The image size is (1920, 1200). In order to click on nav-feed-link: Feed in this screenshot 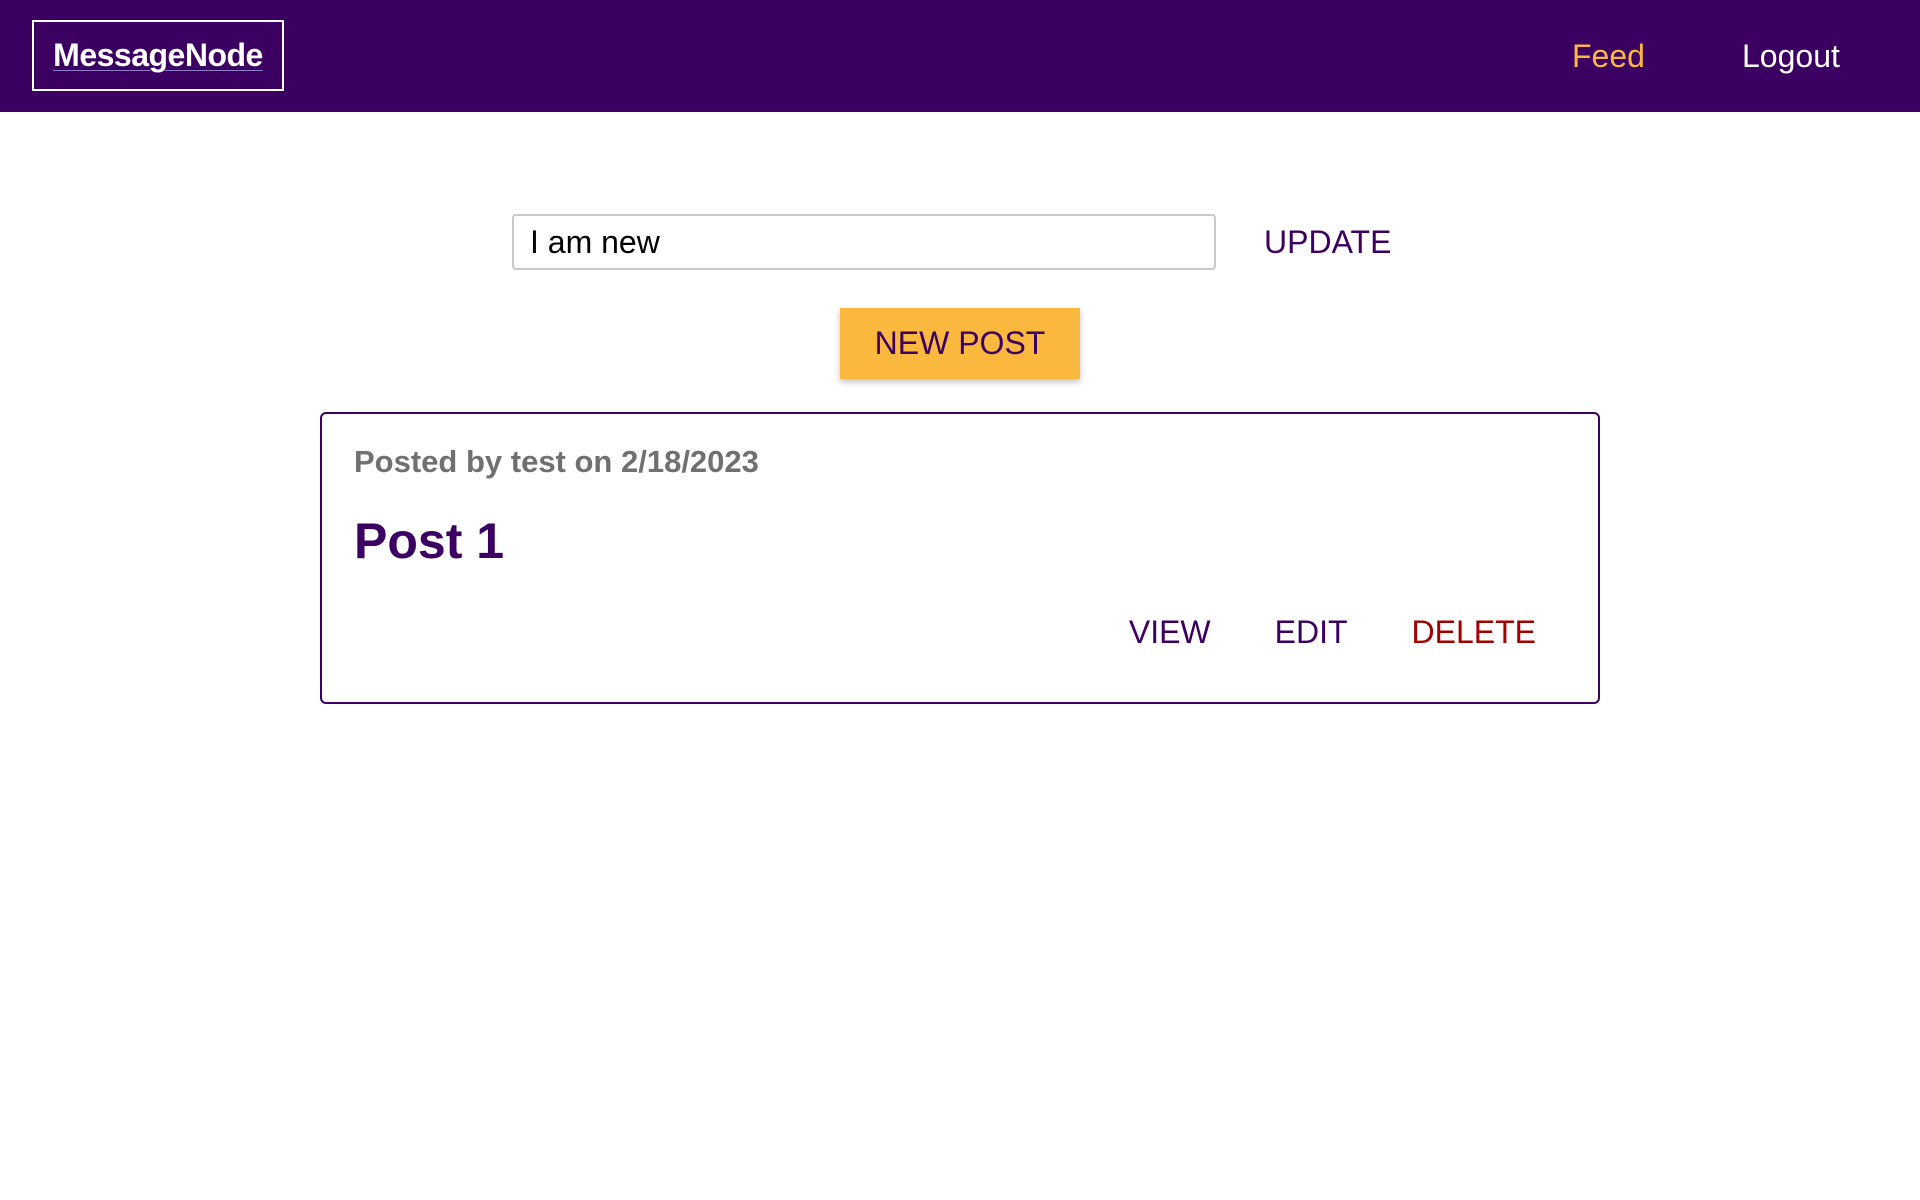, I will do `click(1608, 56)`.